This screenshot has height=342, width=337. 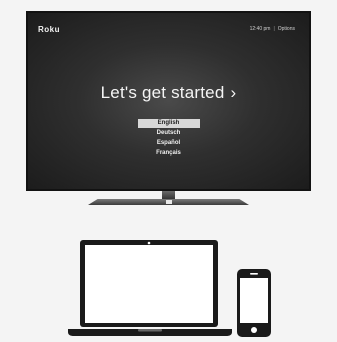 What do you see at coordinates (254, 303) in the screenshot?
I see `smartphone-icon` at bounding box center [254, 303].